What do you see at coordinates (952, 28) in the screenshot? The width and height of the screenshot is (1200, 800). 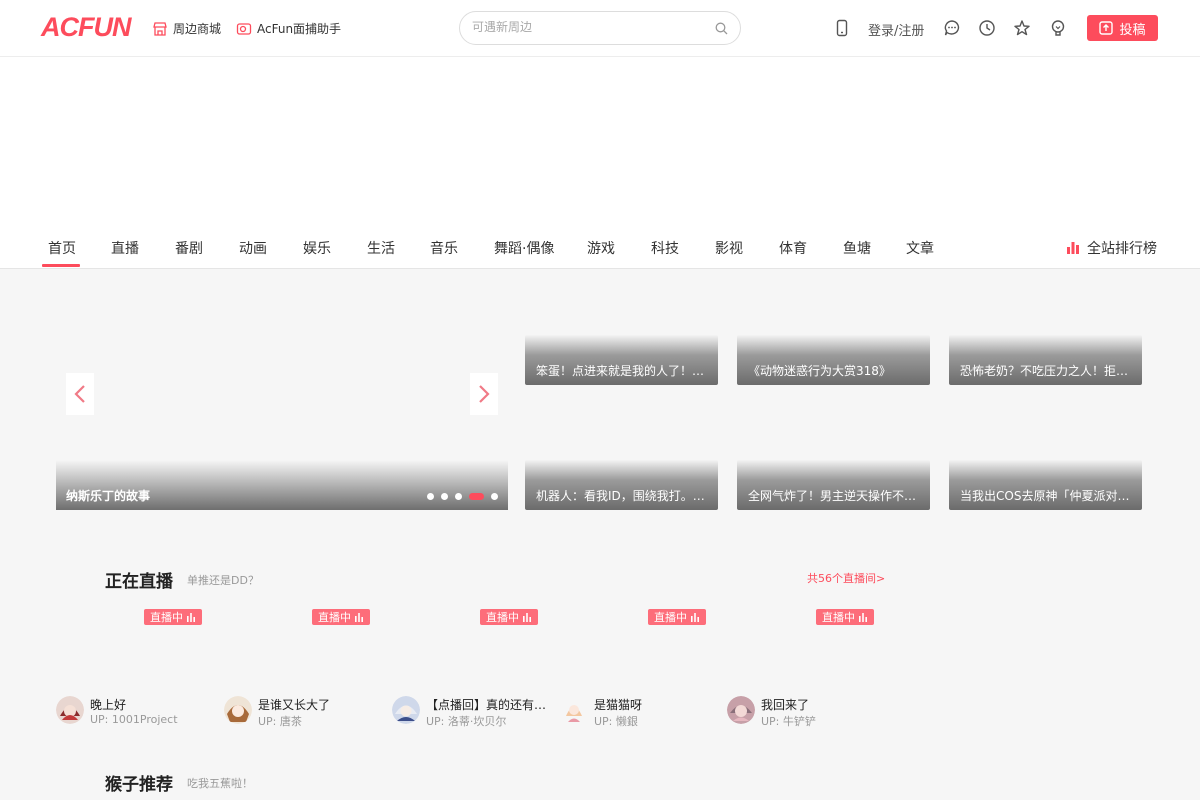 I see `message-icon` at bounding box center [952, 28].